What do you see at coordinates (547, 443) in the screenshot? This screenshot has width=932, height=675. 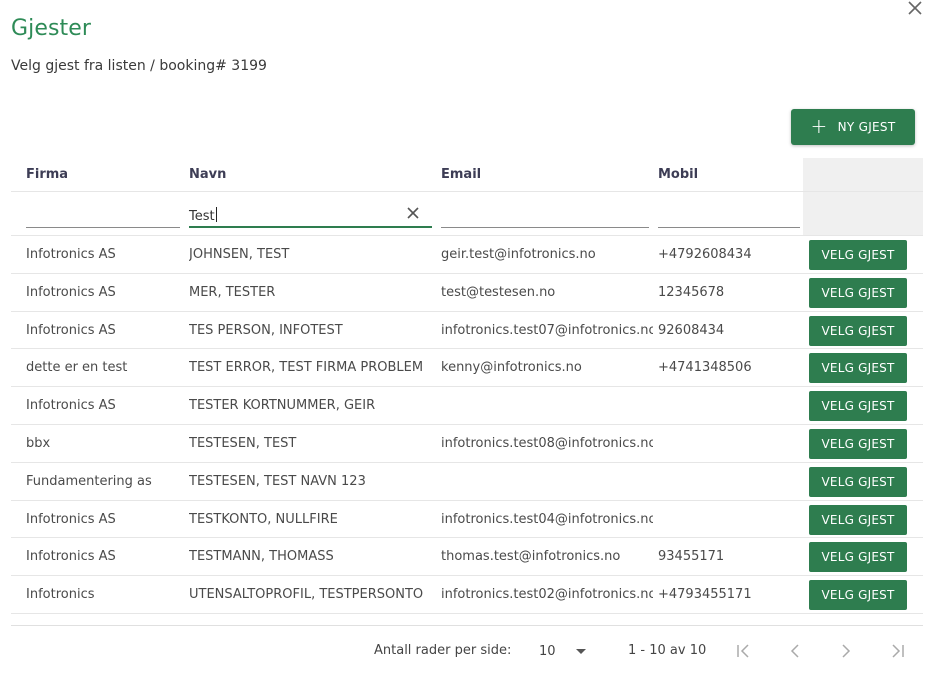 I see `cell-email: infotronics.test08@infotronics.no` at bounding box center [547, 443].